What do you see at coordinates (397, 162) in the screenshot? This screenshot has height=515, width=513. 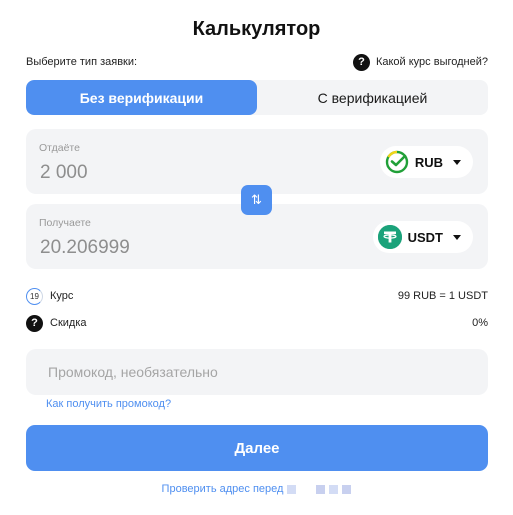 I see `sberbank-icon` at bounding box center [397, 162].